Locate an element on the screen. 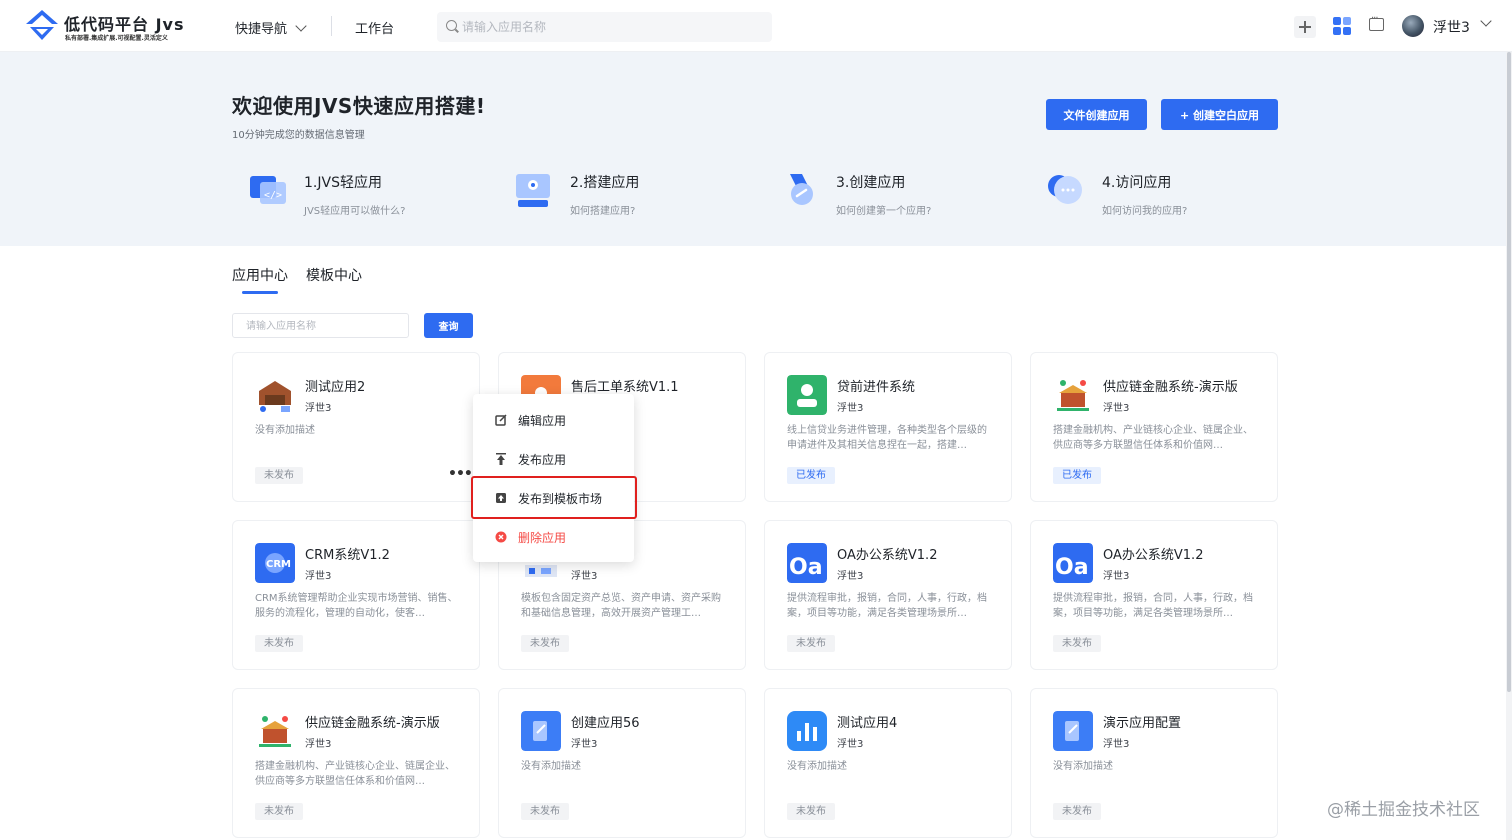 The width and height of the screenshot is (1512, 840). step-title: 4.访问应用 is located at coordinates (1137, 183).